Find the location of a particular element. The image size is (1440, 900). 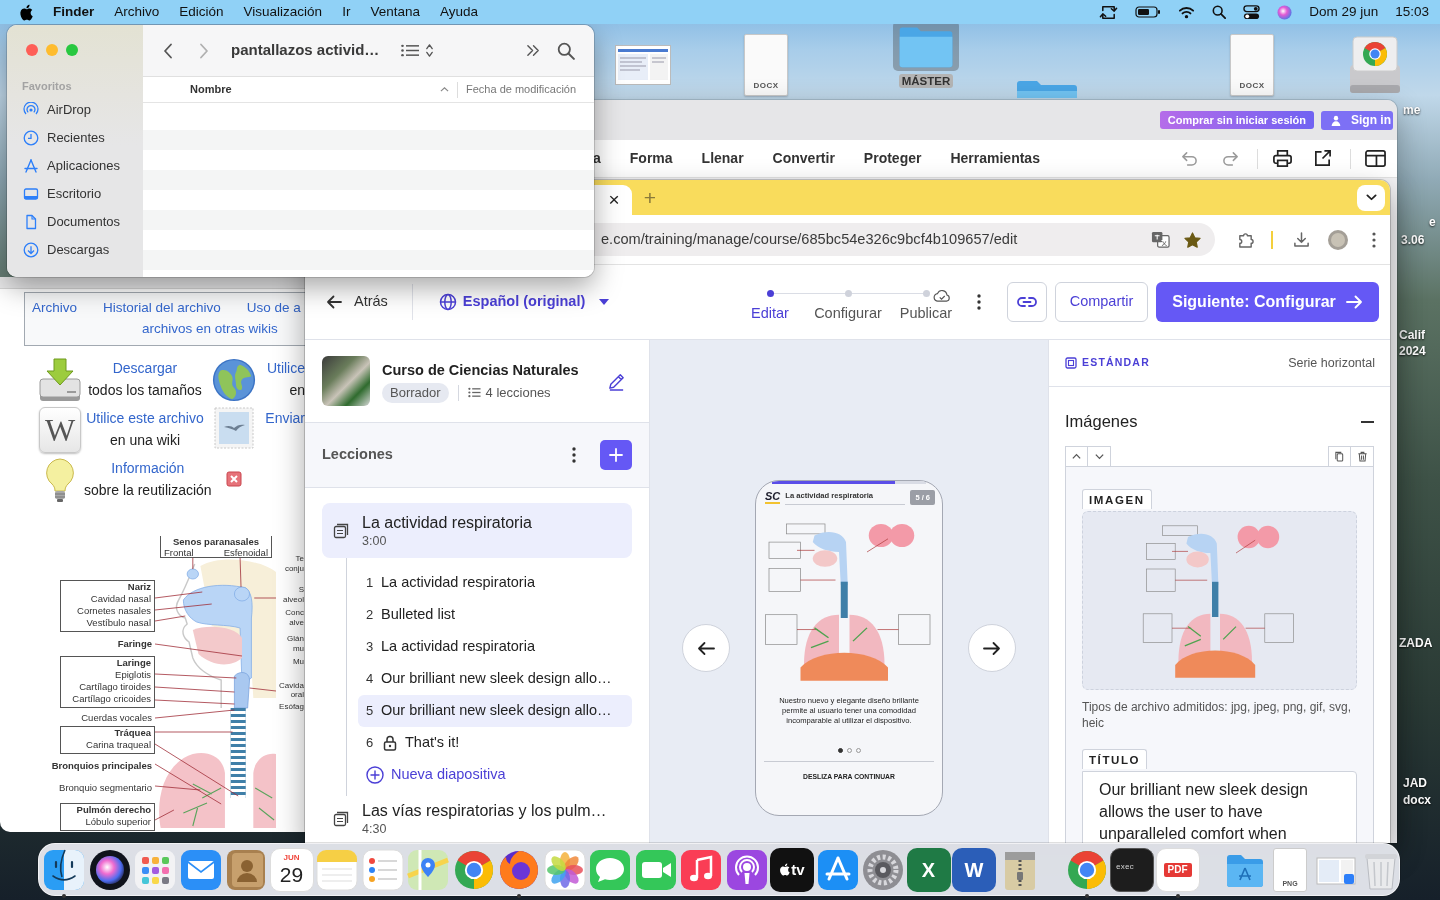

desktop-icon-label: JAD is located at coordinates (1415, 783).